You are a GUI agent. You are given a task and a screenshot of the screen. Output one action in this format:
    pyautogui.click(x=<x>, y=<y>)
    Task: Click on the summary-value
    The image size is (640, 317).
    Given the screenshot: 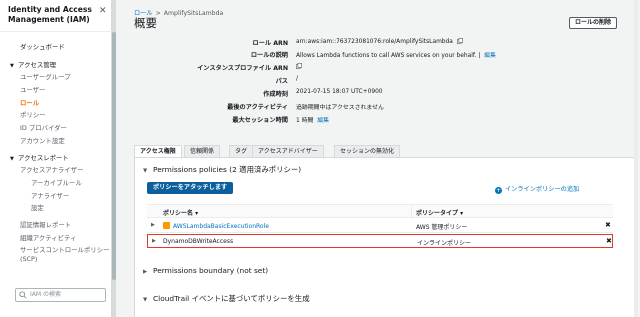 What is the action you would take?
    pyautogui.click(x=299, y=66)
    